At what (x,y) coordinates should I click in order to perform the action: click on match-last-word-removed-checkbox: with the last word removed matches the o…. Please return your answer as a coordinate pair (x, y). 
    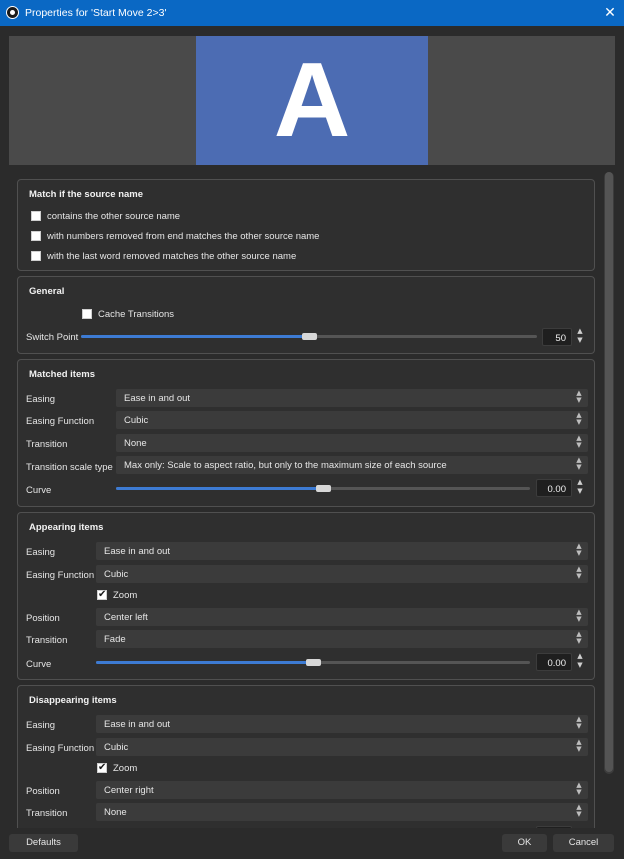
    Looking at the image, I should click on (163, 256).